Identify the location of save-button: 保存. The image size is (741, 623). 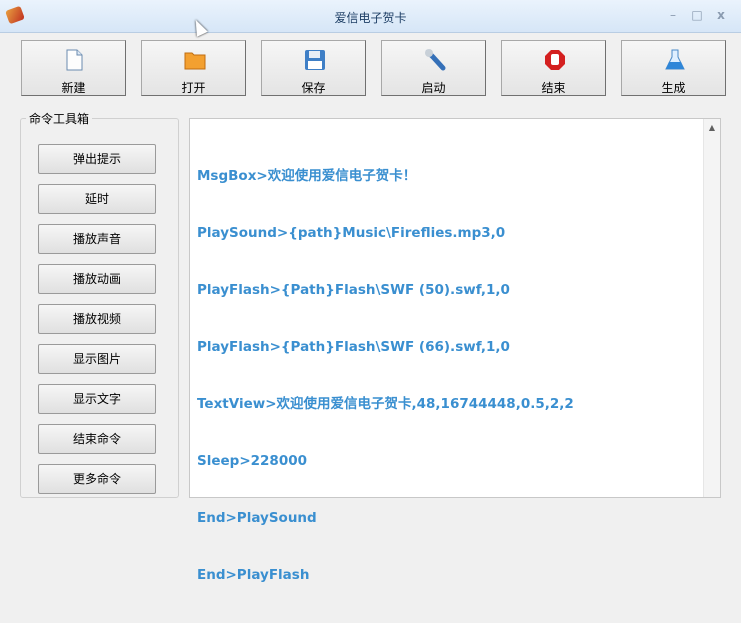
(313, 68).